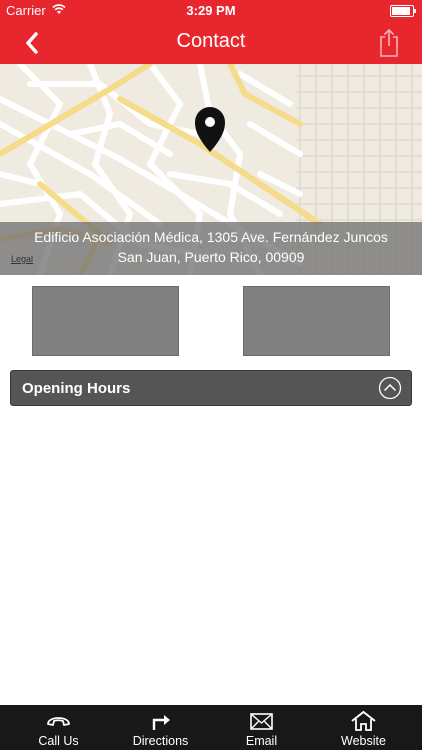  I want to click on tab-call-us-label: Call Us, so click(58, 741).